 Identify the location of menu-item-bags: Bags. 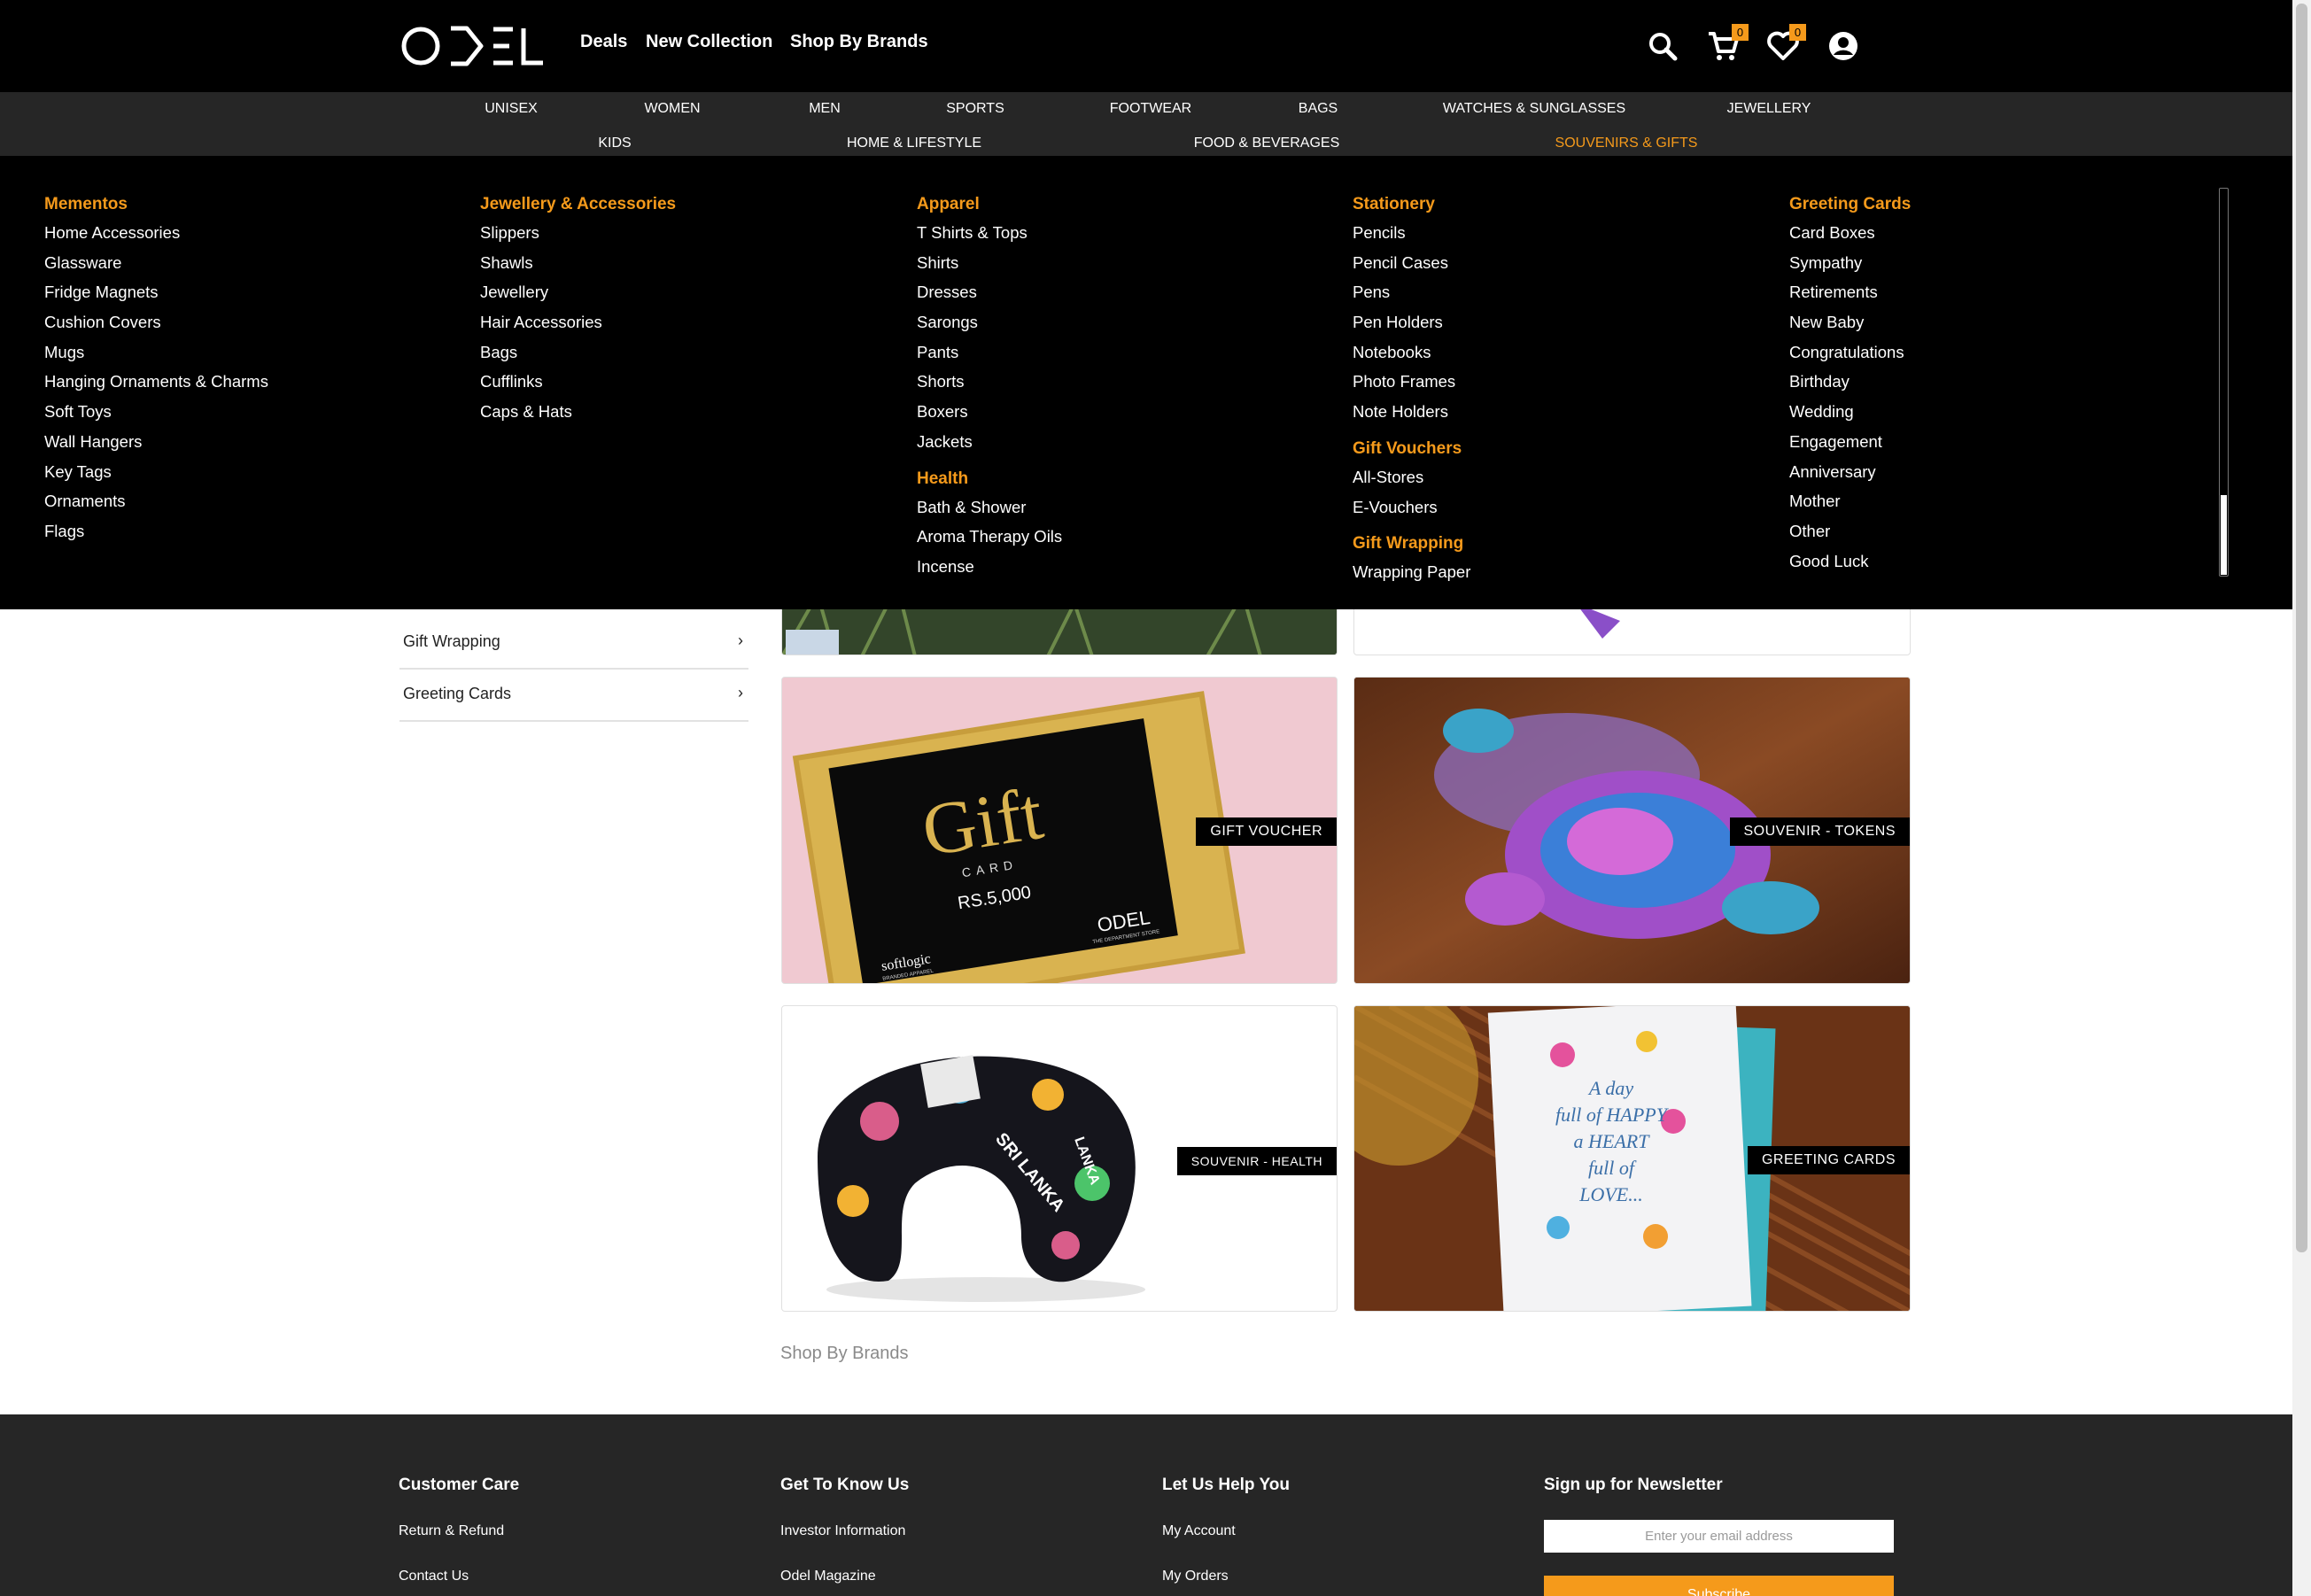
(692, 353).